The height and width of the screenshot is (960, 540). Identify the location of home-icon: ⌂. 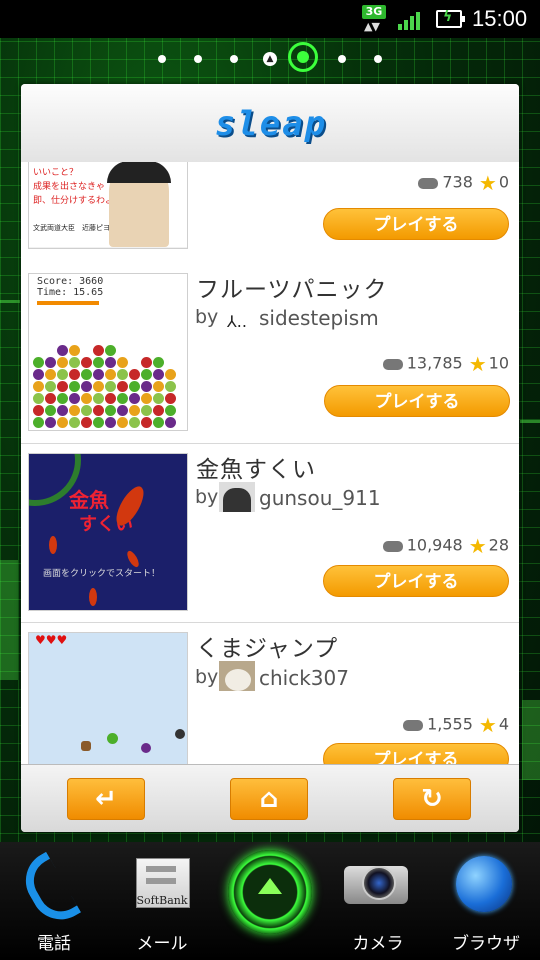
(269, 799).